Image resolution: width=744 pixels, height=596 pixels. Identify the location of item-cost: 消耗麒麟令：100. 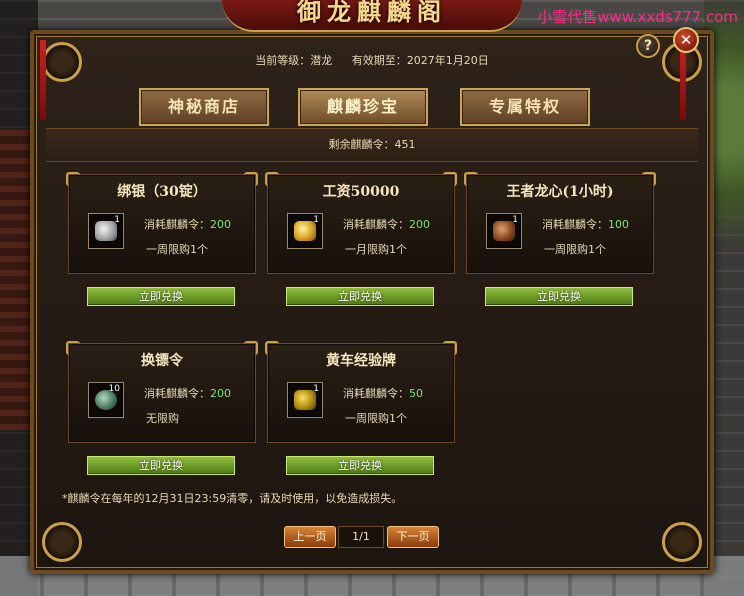
(585, 224).